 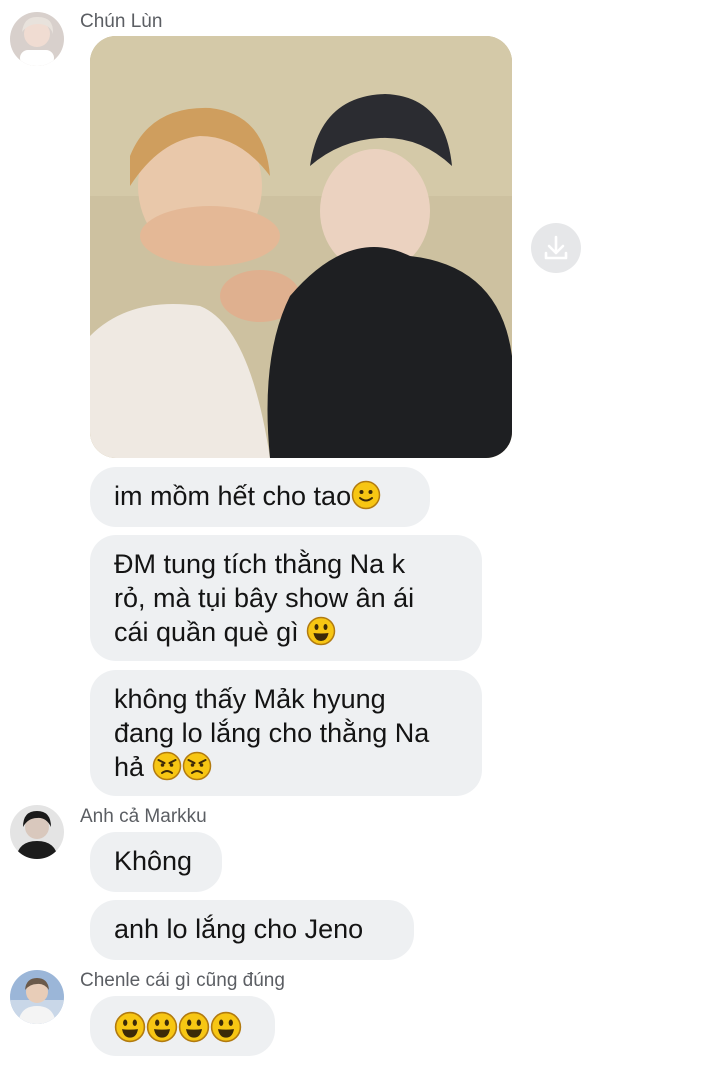 I want to click on sender-name: Anh cả Markku, so click(x=143, y=816).